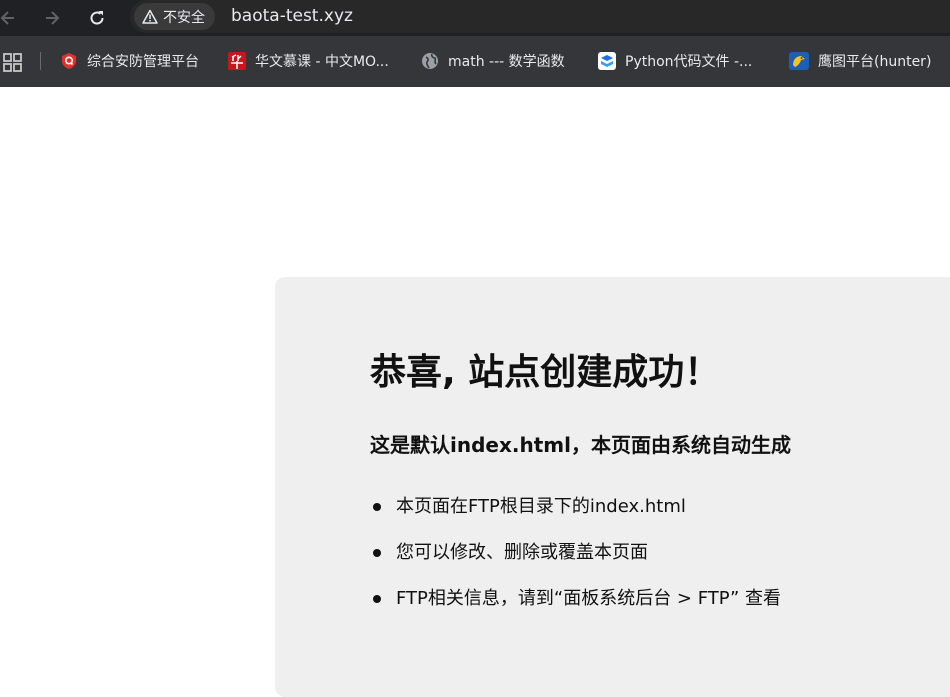  Describe the element at coordinates (522, 552) in the screenshot. I see `list-item-text: 您可以修改、删除或覆盖本页面` at that location.